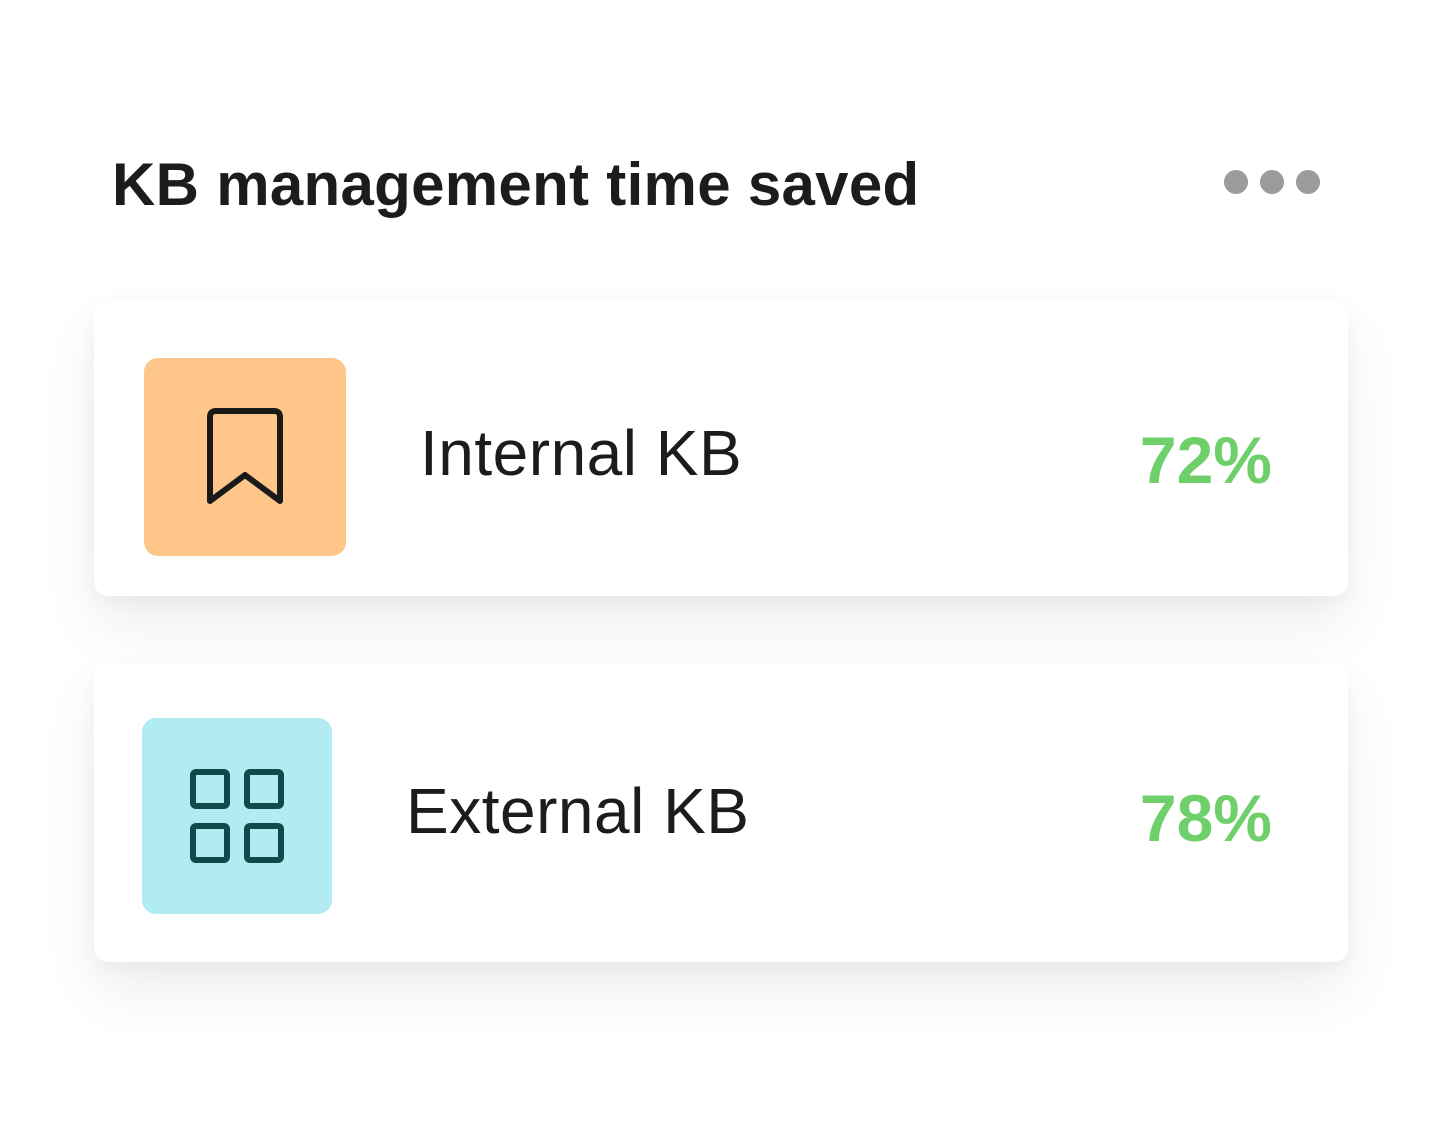 This screenshot has width=1436, height=1132. I want to click on bookmark-icon, so click(245, 456).